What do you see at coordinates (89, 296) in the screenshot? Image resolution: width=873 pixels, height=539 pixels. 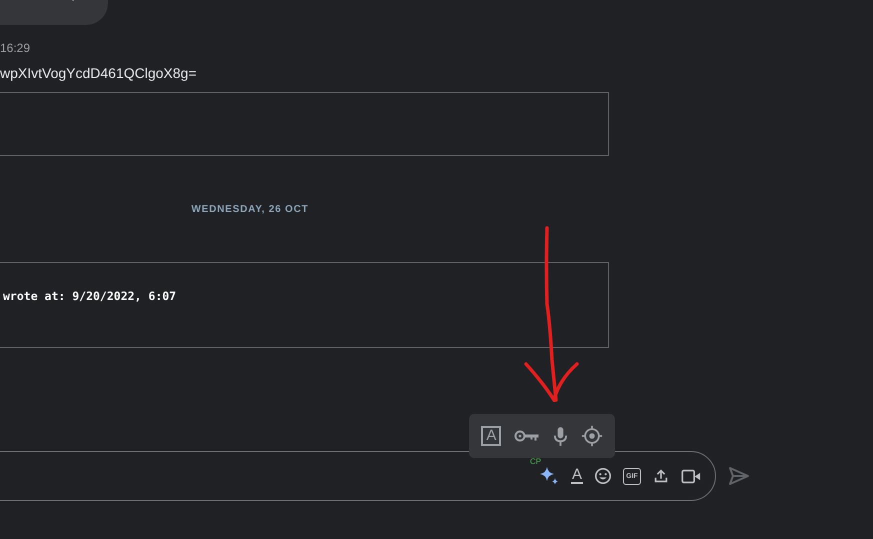 I see `quote-text: wrote at: 9/20/2022, 6:07` at bounding box center [89, 296].